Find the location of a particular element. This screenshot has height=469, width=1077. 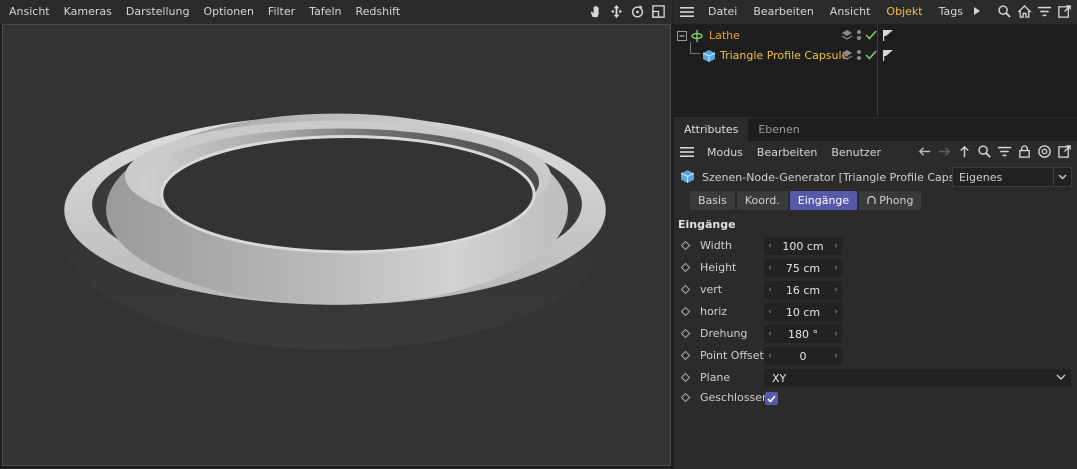

object-row-triangle-profile-capsule: Triangle Profile Capsule is located at coordinates (875, 54).